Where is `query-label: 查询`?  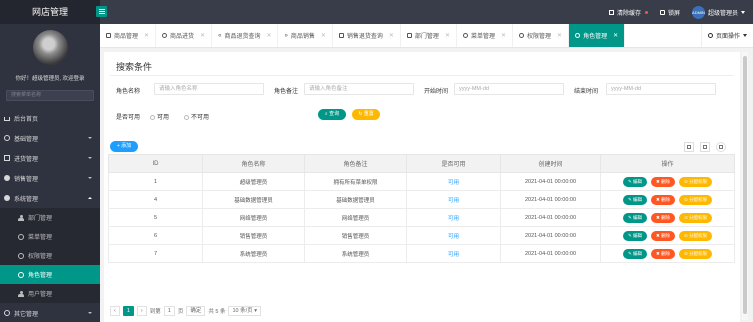
query-label: 查询 is located at coordinates (334, 114).